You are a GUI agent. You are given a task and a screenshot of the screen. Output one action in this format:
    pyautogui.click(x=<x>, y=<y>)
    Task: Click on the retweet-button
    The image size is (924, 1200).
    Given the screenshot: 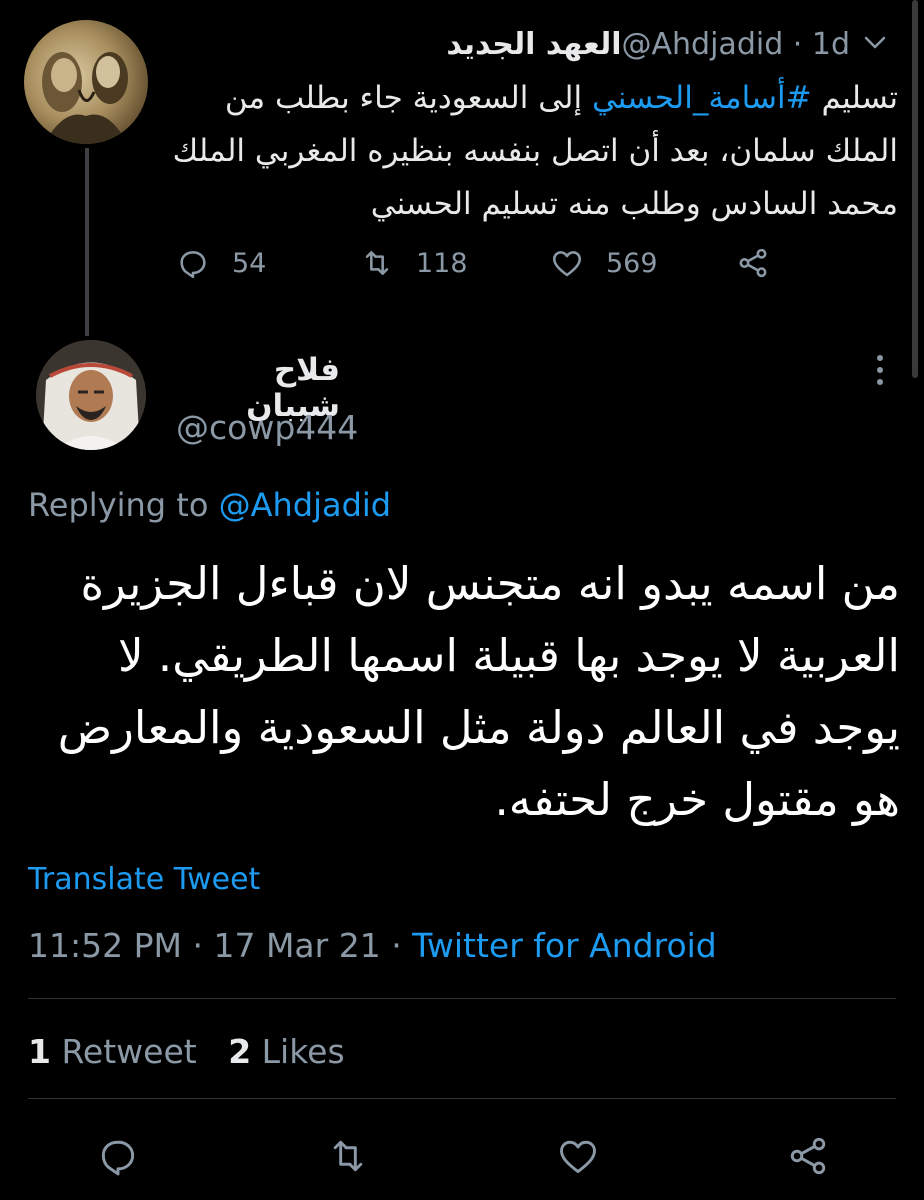 What is the action you would take?
    pyautogui.click(x=348, y=1156)
    